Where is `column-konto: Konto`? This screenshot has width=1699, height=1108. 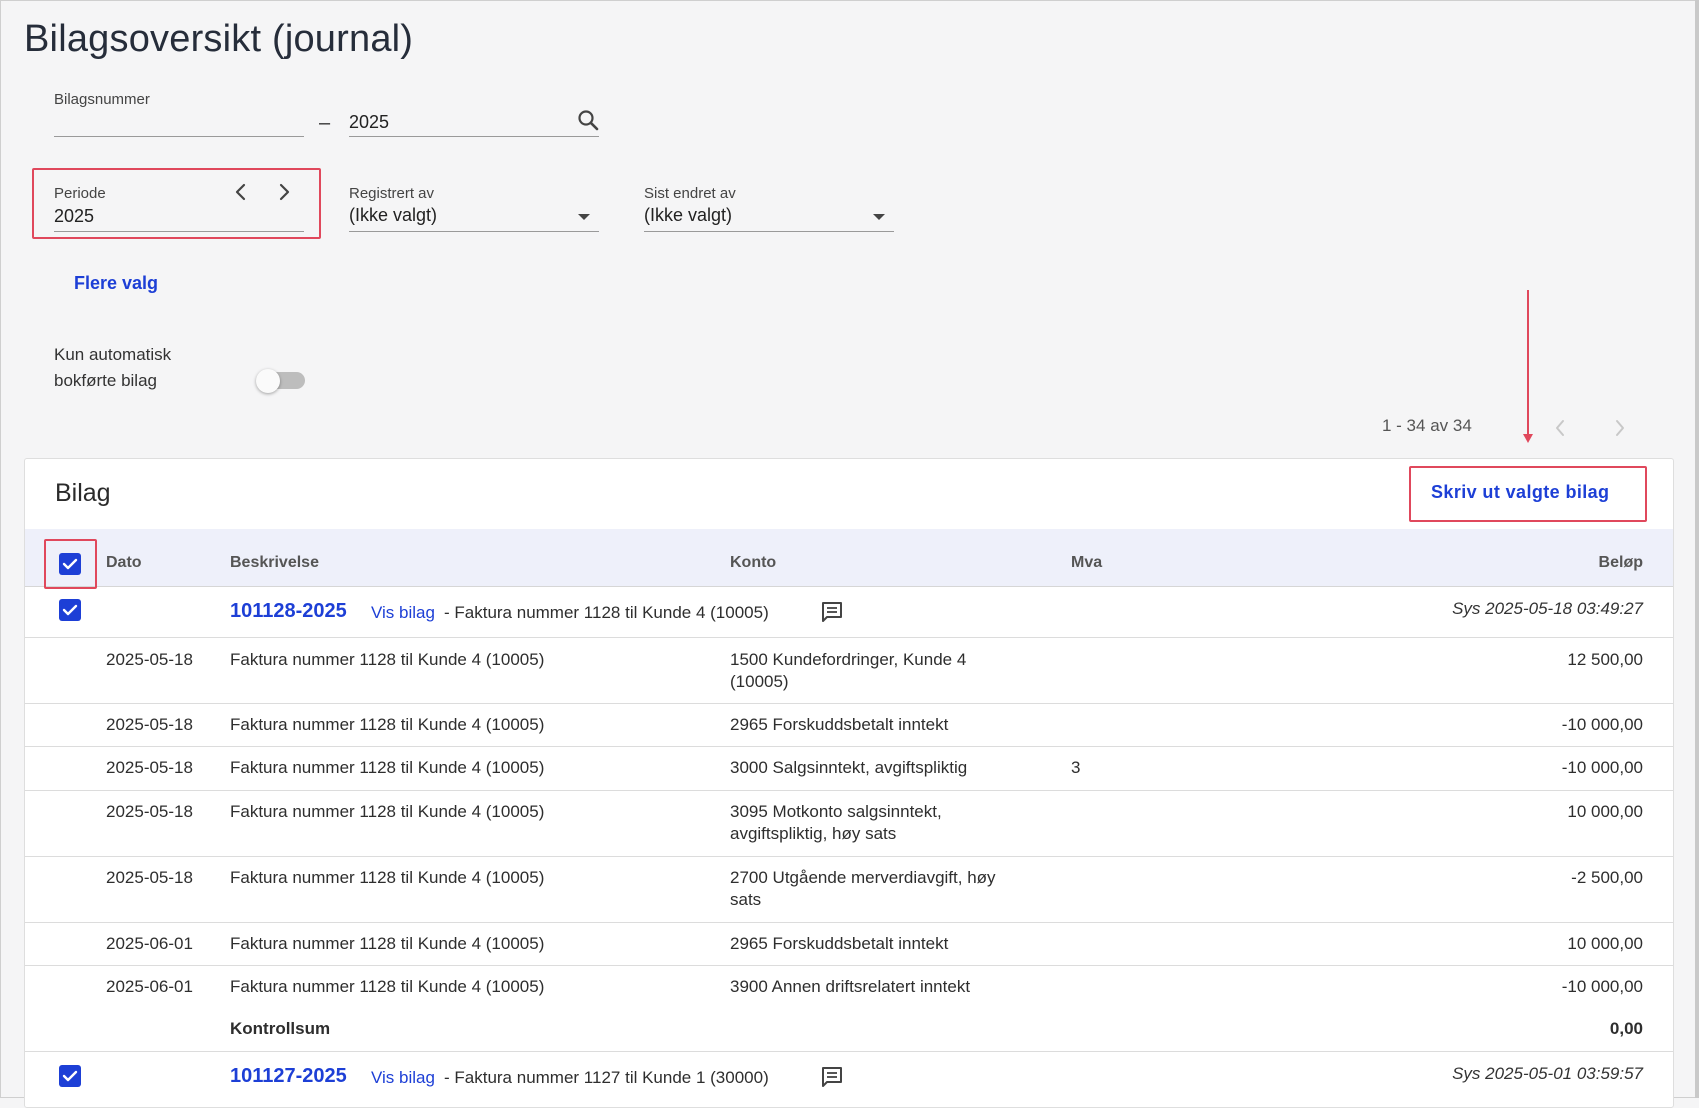 column-konto: Konto is located at coordinates (753, 563).